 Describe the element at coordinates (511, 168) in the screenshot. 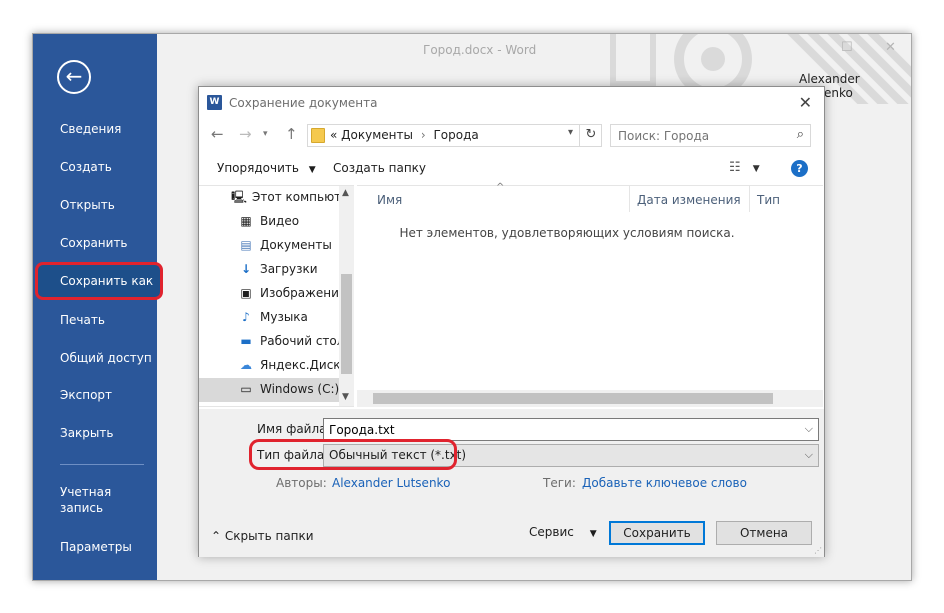

I see `dialog-toolbar: Упорядочить ▼ Создать папку ☷ ▼ ?` at that location.